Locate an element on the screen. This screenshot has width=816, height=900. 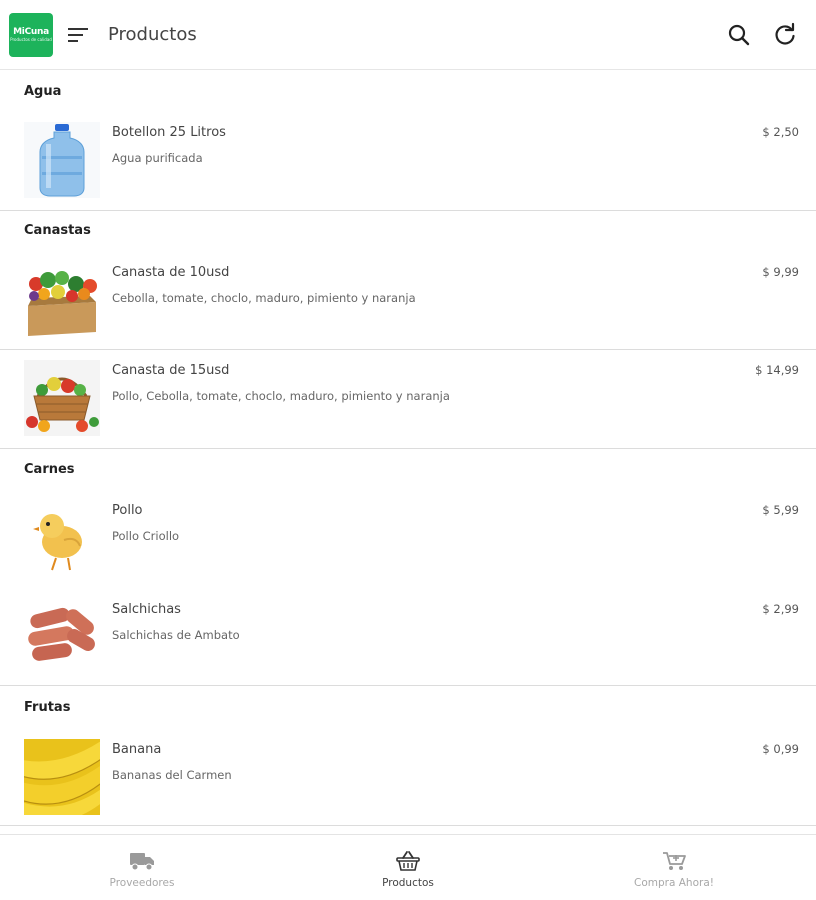
product-name: Canasta de 15usd is located at coordinates (171, 370).